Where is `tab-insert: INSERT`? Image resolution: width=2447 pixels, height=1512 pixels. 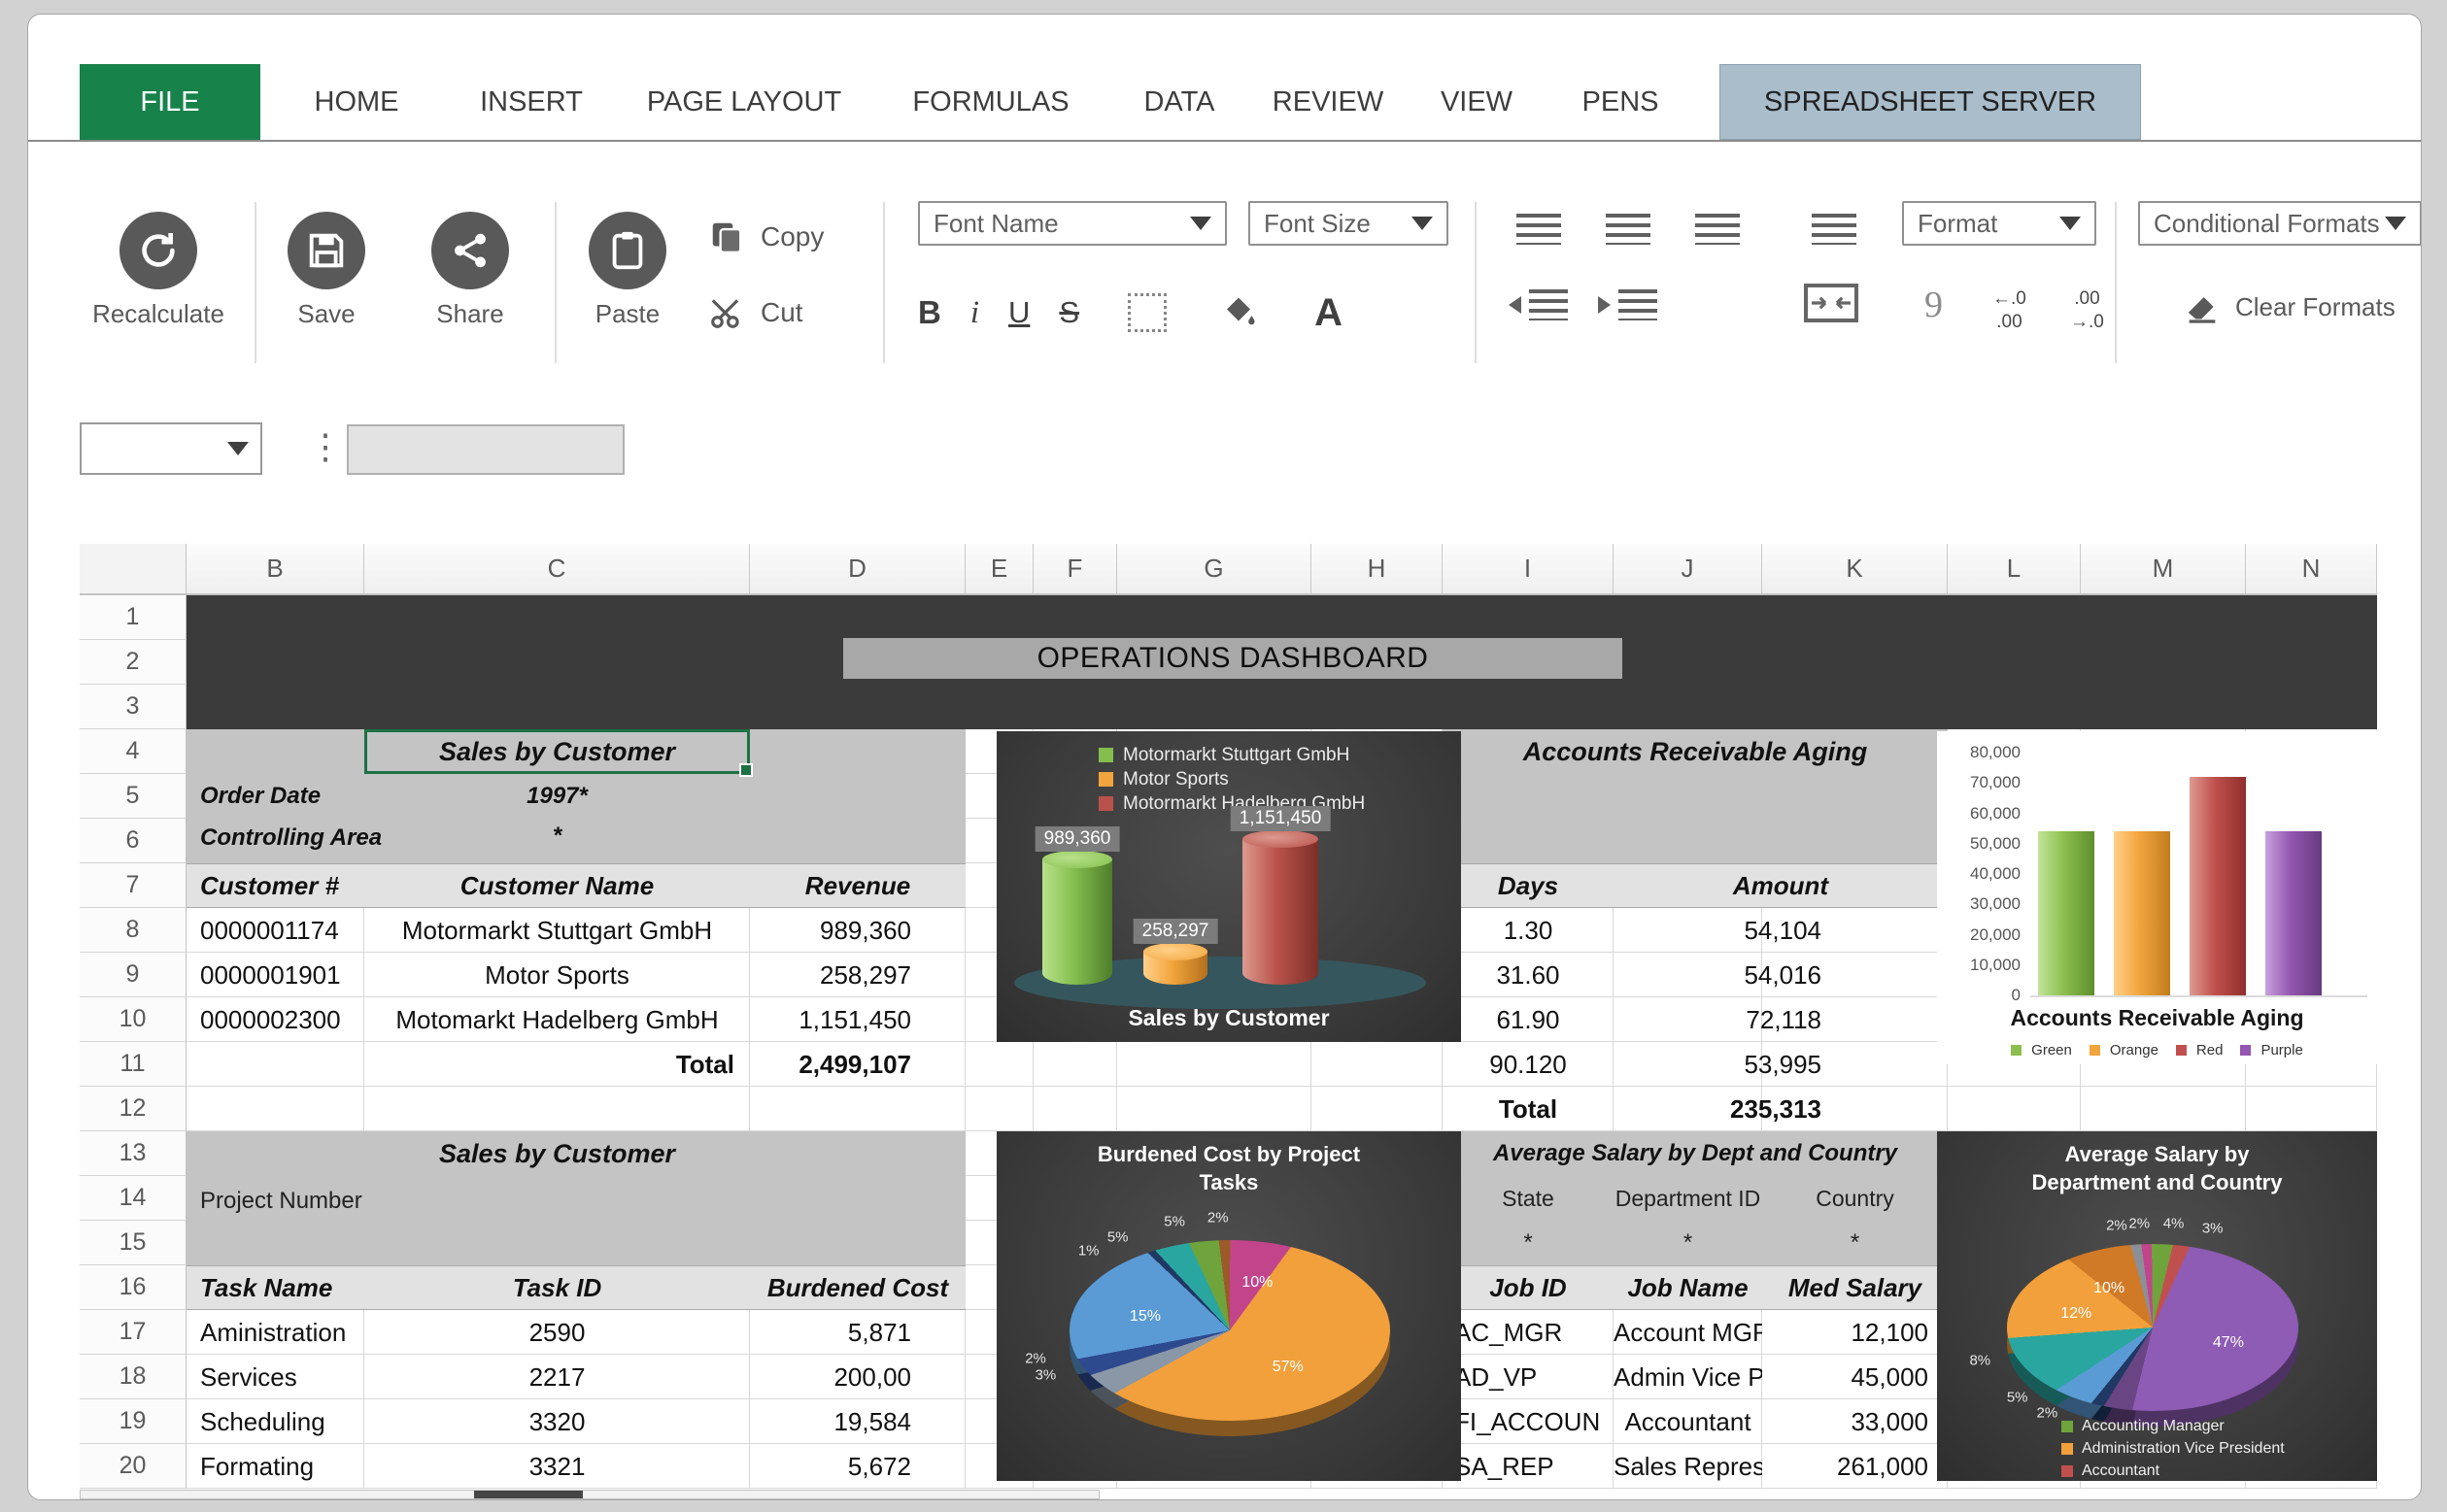
tab-insert: INSERT is located at coordinates (532, 102).